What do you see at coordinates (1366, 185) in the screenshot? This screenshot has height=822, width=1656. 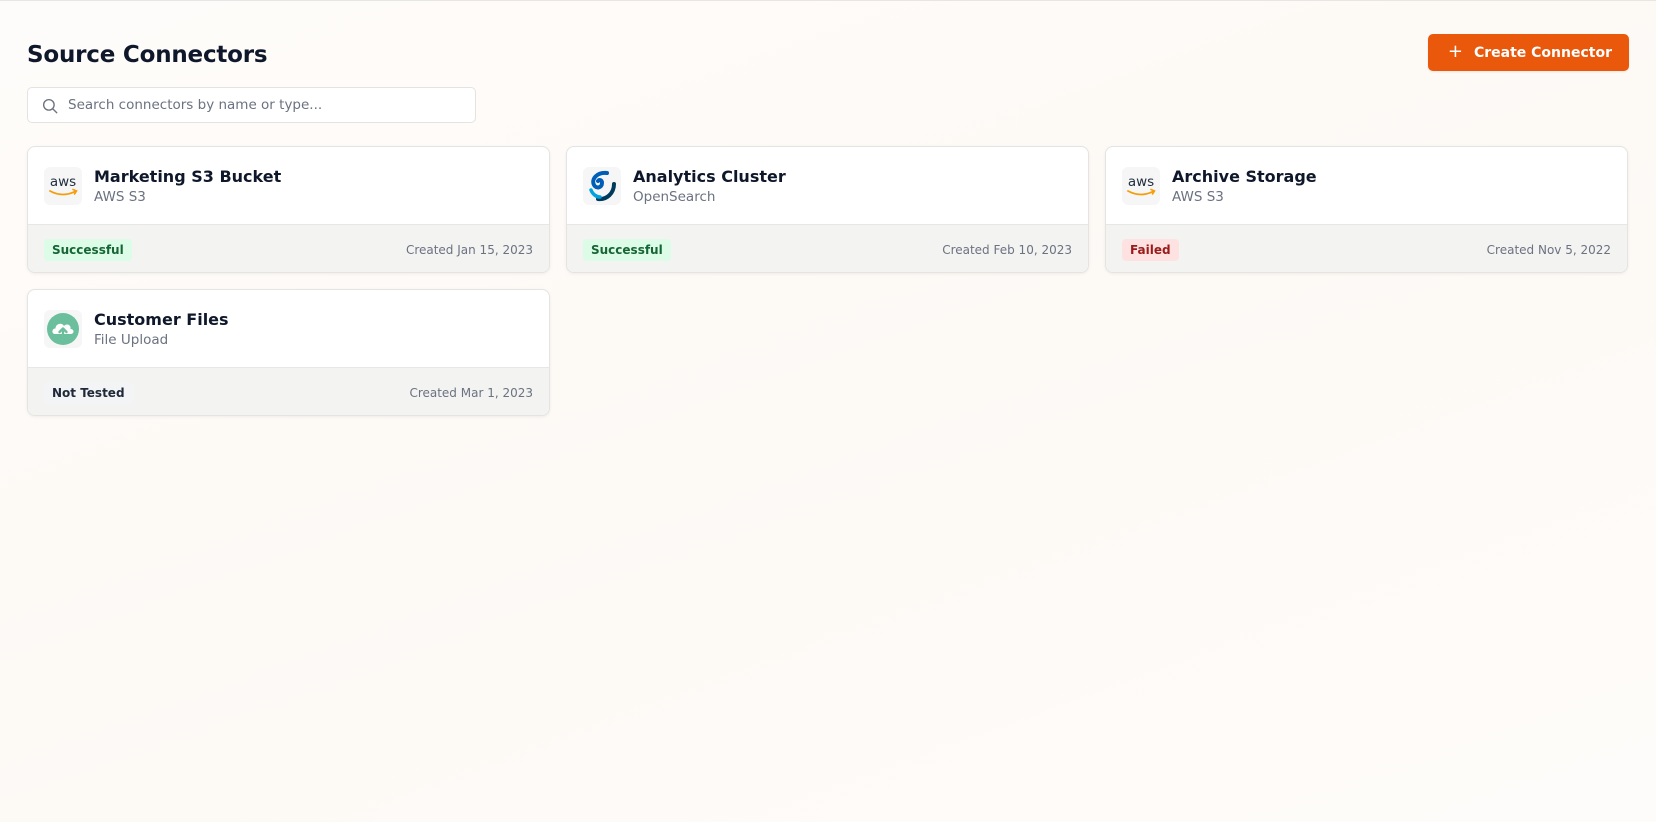 I see `connector-card-header: aws Archive Storage AWS S3` at bounding box center [1366, 185].